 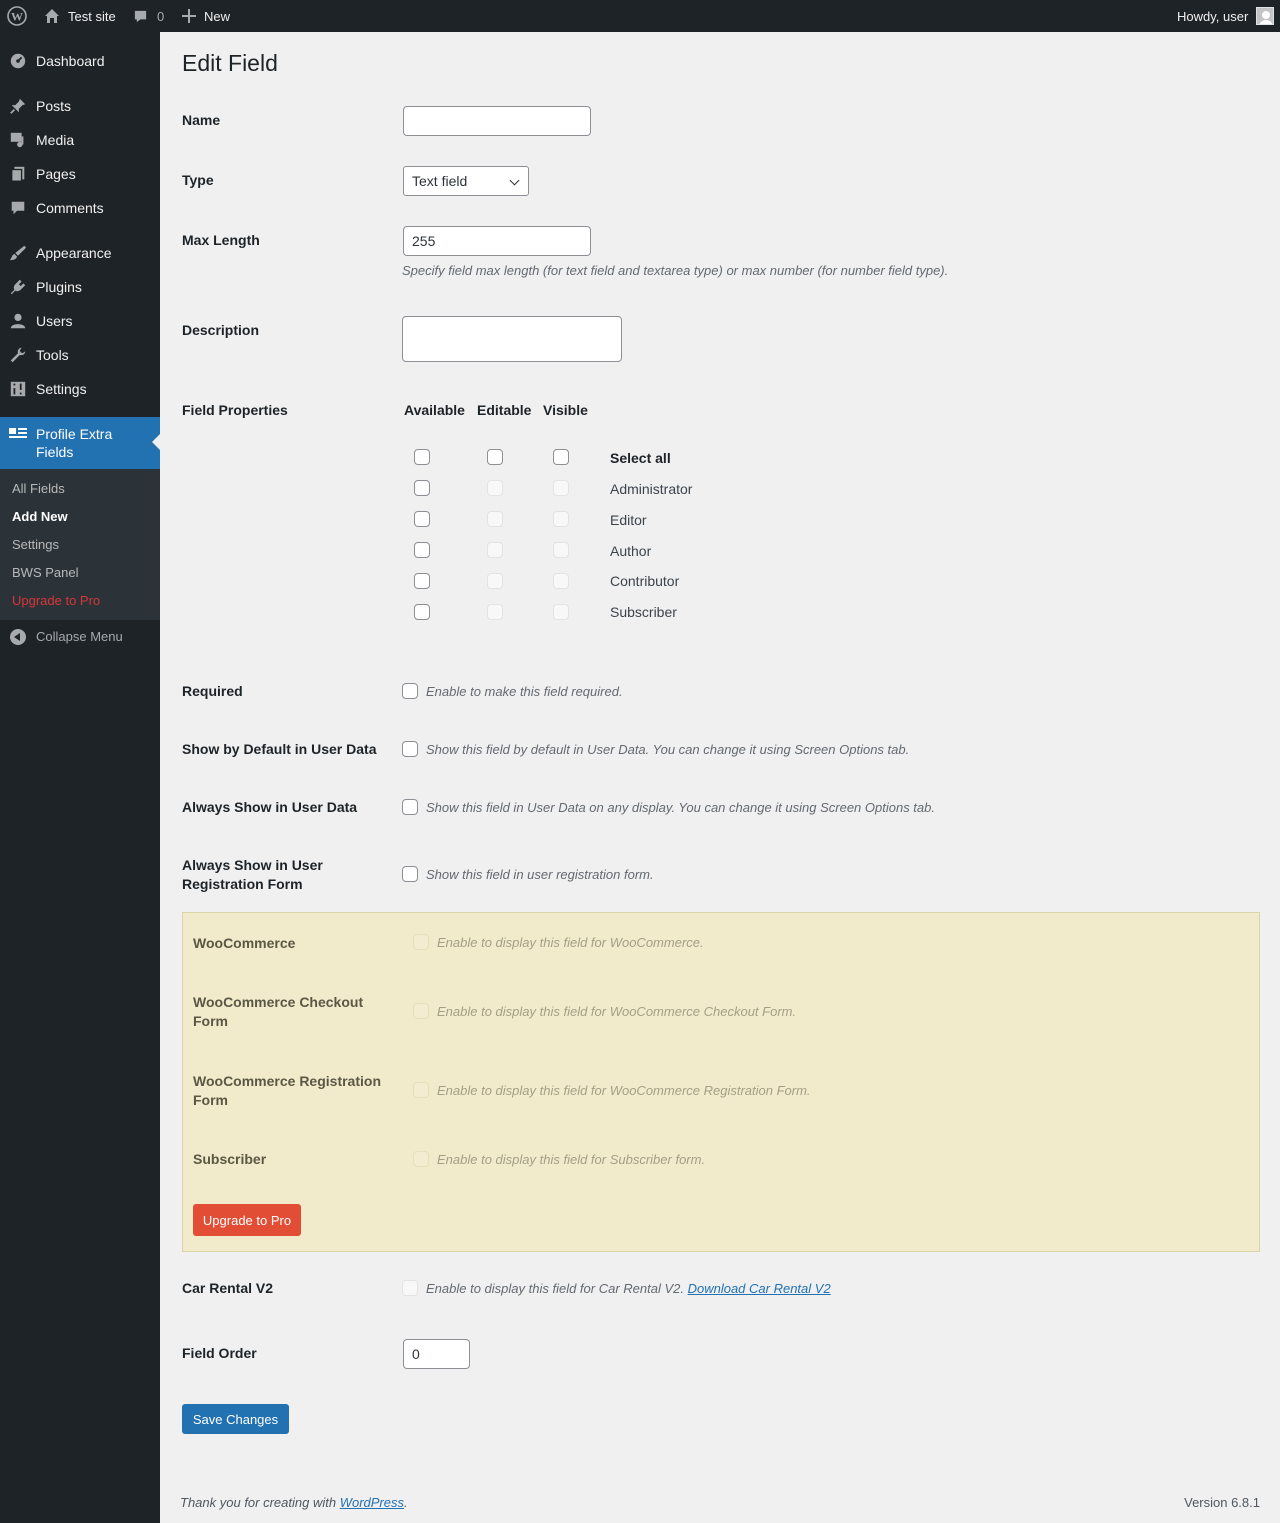 What do you see at coordinates (80, 174) in the screenshot?
I see `menu-pages: Pages` at bounding box center [80, 174].